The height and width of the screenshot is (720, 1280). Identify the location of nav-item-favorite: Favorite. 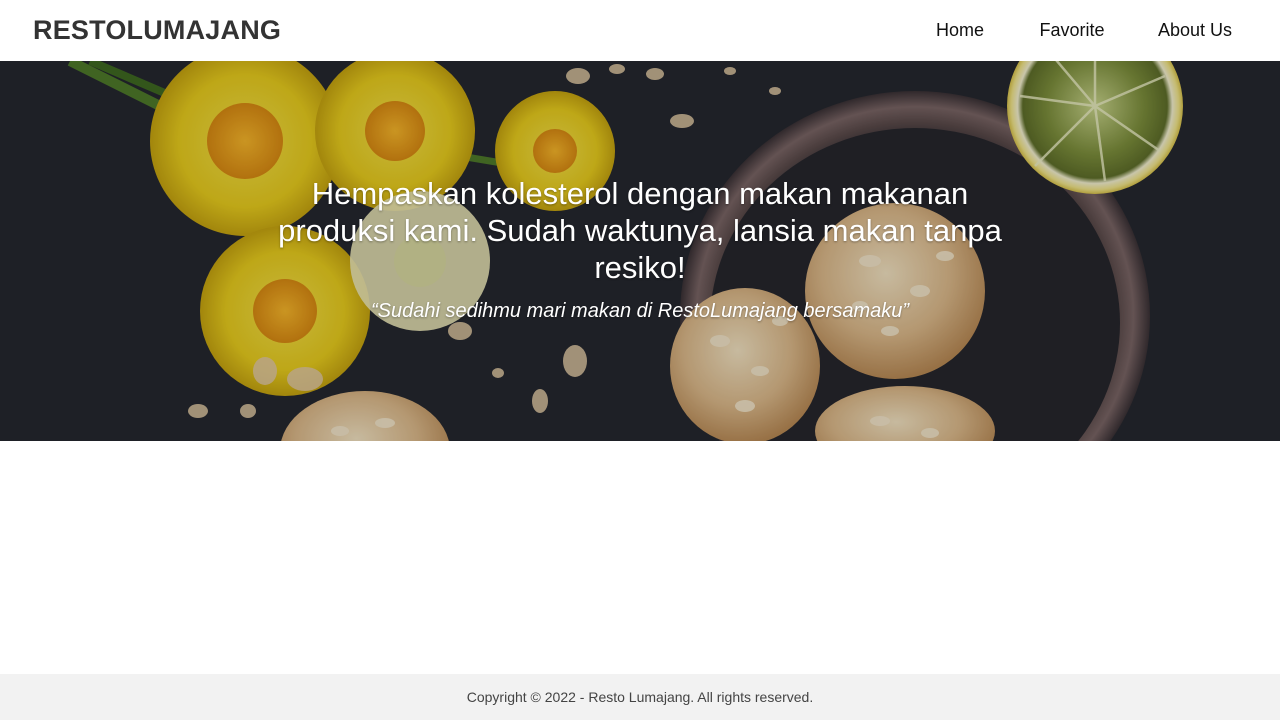
(1086, 30).